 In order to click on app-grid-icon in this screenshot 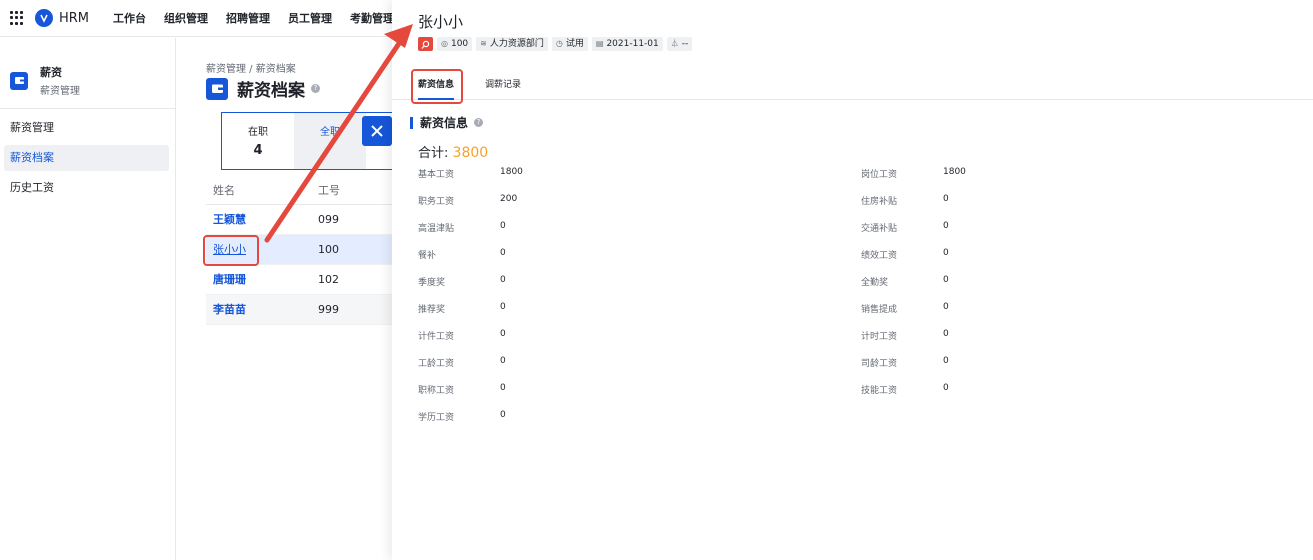, I will do `click(17, 18)`.